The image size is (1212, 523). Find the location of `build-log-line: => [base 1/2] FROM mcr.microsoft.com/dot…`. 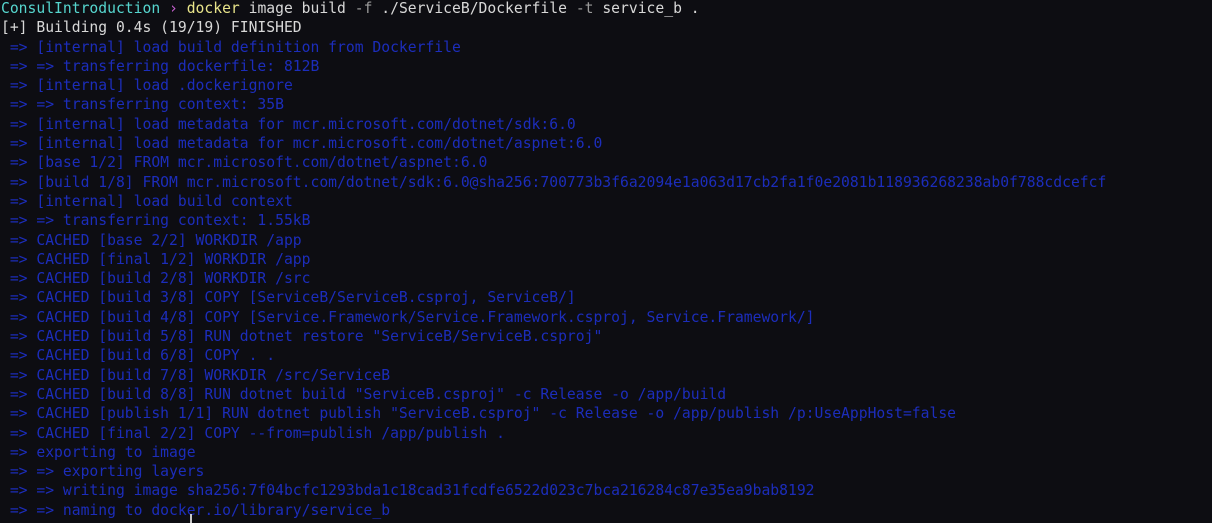

build-log-line: => [base 1/2] FROM mcr.microsoft.com/dot… is located at coordinates (244, 163).